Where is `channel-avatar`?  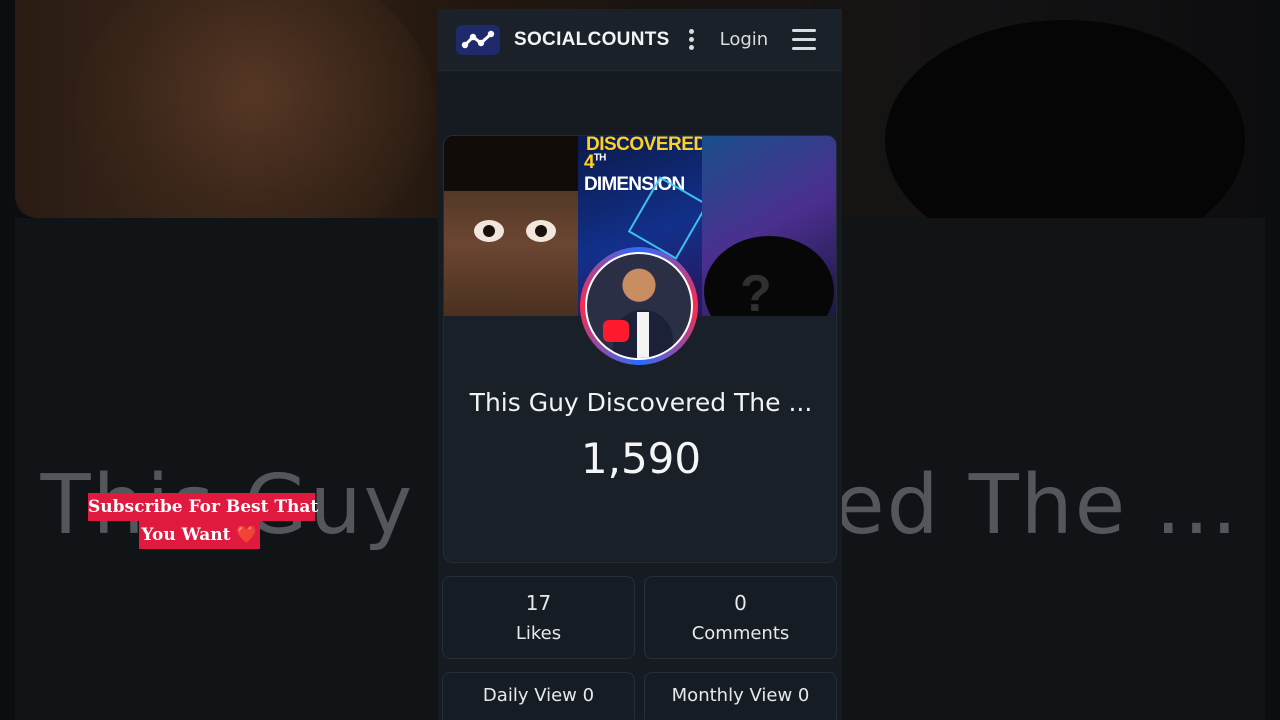 channel-avatar is located at coordinates (639, 306).